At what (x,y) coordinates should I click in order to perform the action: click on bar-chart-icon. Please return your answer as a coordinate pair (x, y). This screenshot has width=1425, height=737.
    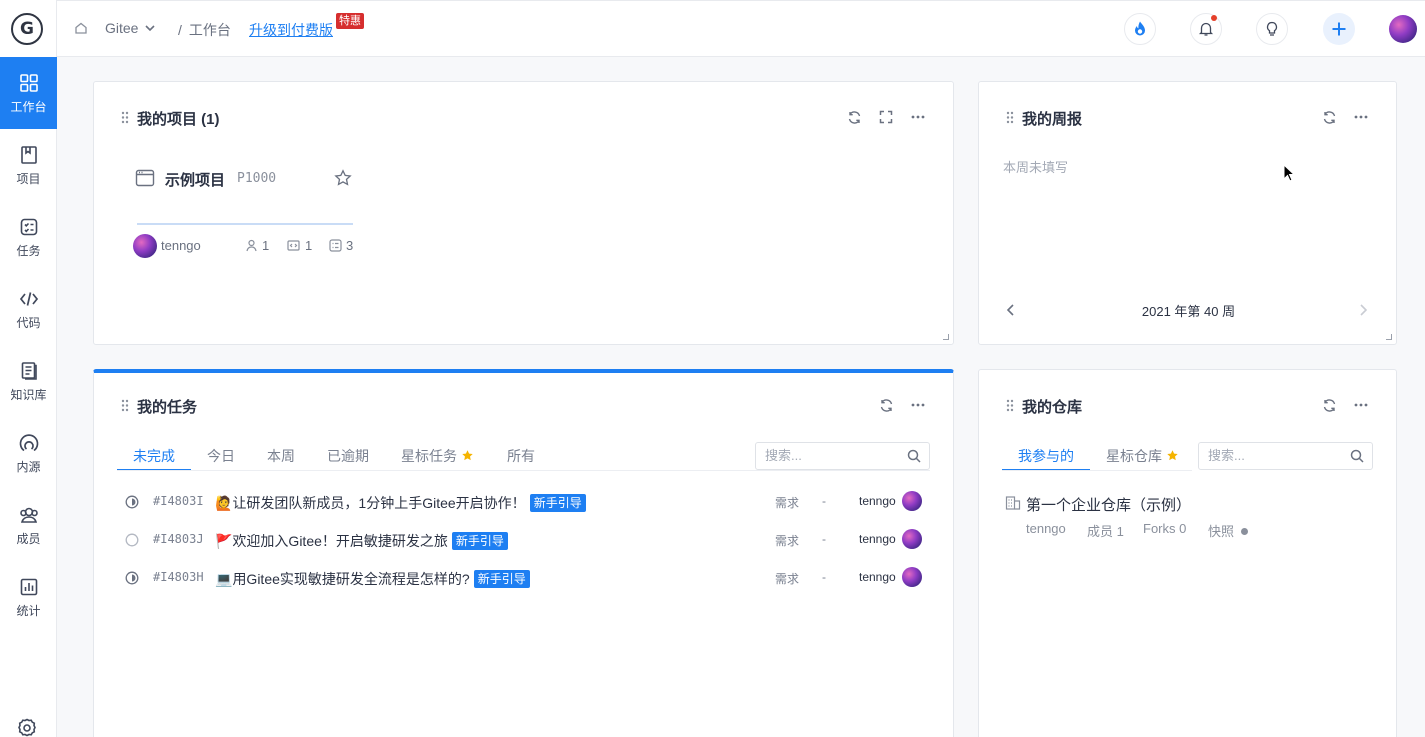
    Looking at the image, I should click on (29, 587).